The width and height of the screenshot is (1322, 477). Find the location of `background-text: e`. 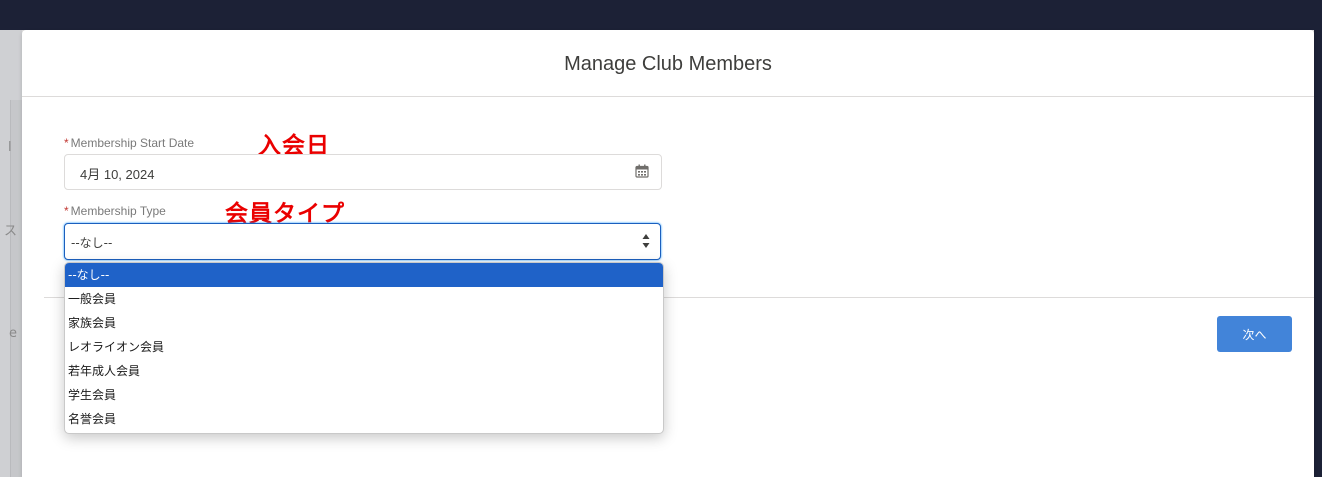

background-text: e is located at coordinates (13, 333).